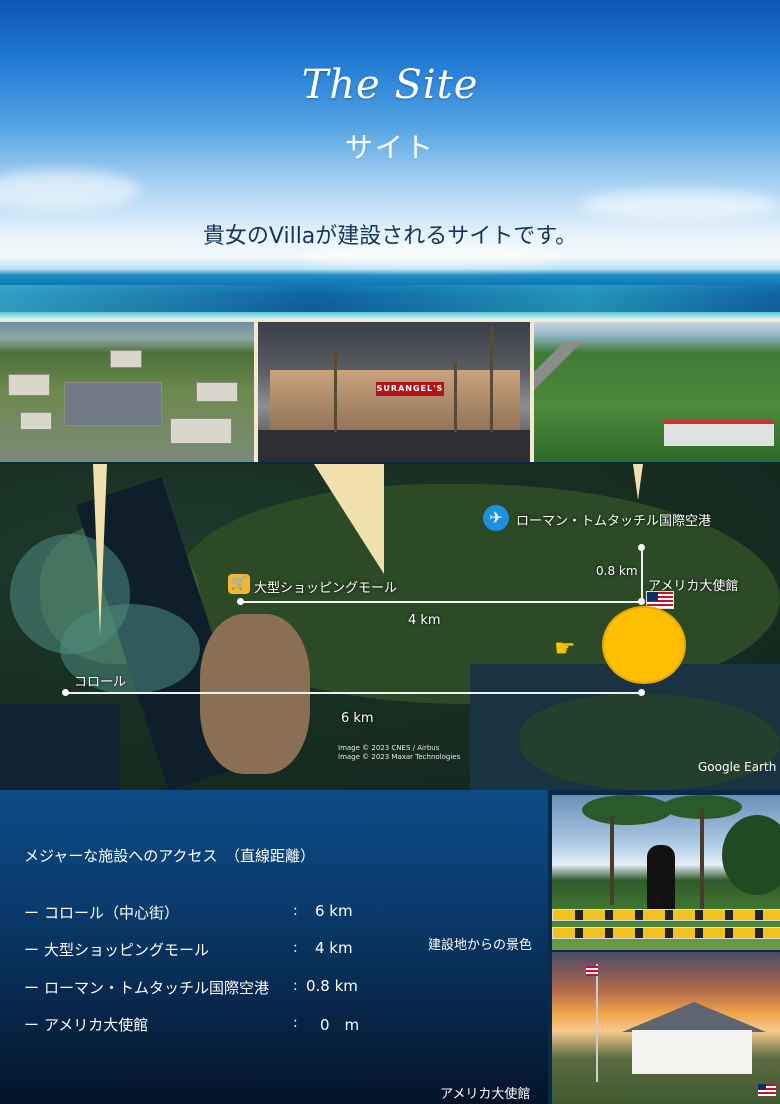 This screenshot has height=1104, width=780. Describe the element at coordinates (485, 1094) in the screenshot. I see `embassy-caption: アメリカ大使館` at that location.